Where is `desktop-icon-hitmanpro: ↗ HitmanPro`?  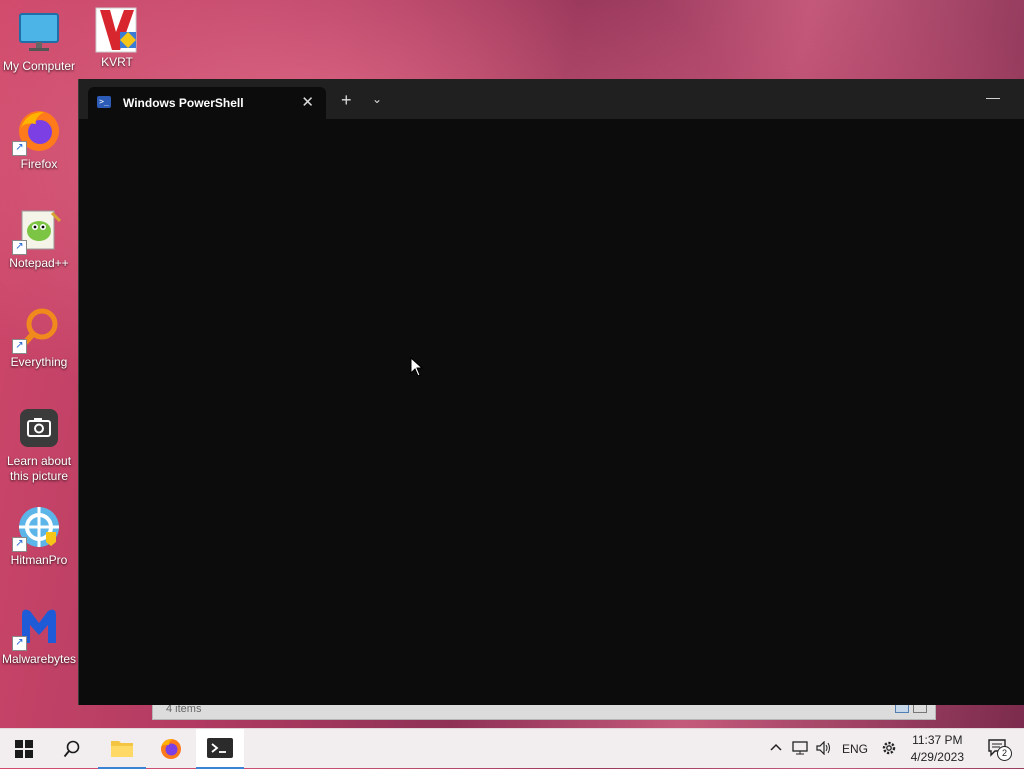
desktop-icon-hitmanpro: ↗ HitmanPro is located at coordinates (39, 536).